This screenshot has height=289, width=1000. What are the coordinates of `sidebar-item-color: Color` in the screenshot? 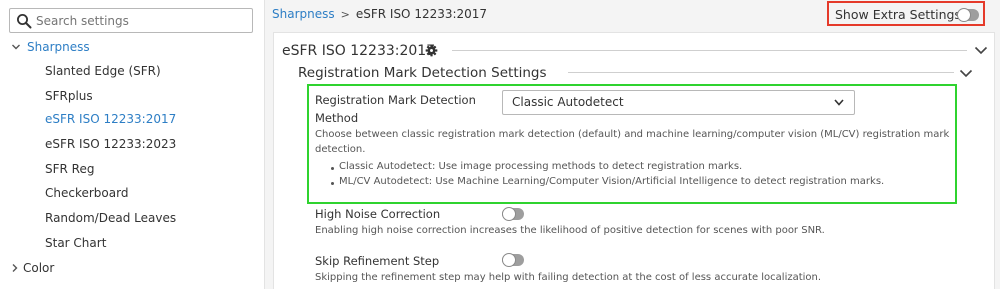 It's located at (38, 268).